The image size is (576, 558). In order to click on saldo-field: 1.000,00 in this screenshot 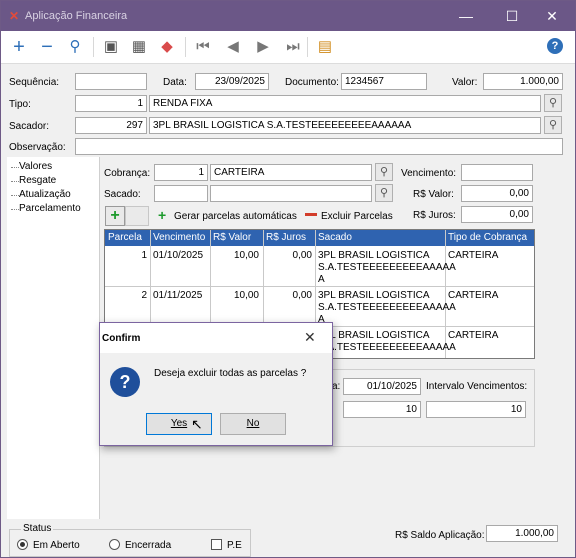, I will do `click(522, 533)`.